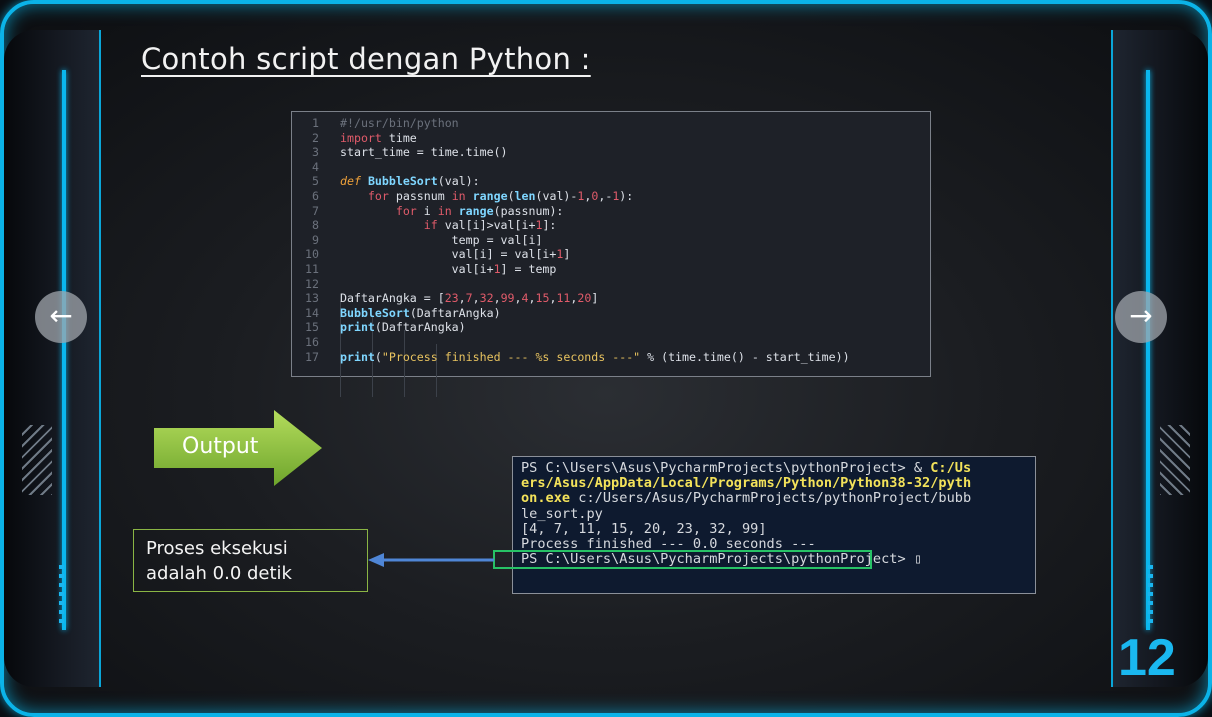 The image size is (1212, 717). Describe the element at coordinates (315, 225) in the screenshot. I see `line-number: 8` at that location.